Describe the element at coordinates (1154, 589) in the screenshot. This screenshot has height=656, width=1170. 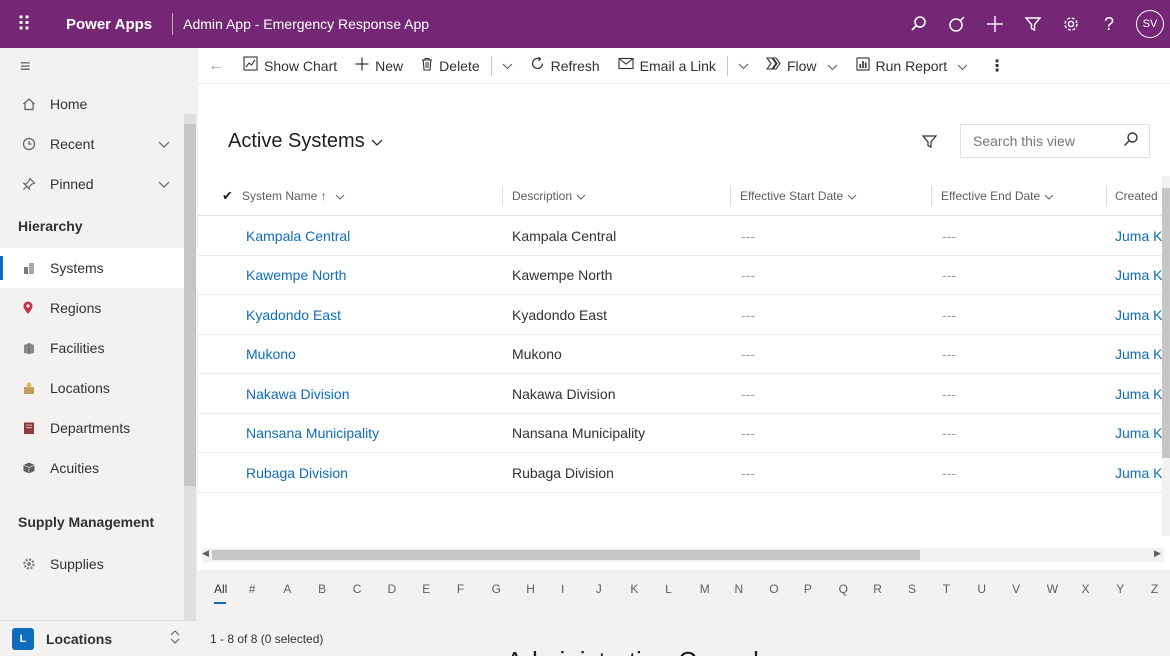
I see `jump-letter-z: Z` at that location.